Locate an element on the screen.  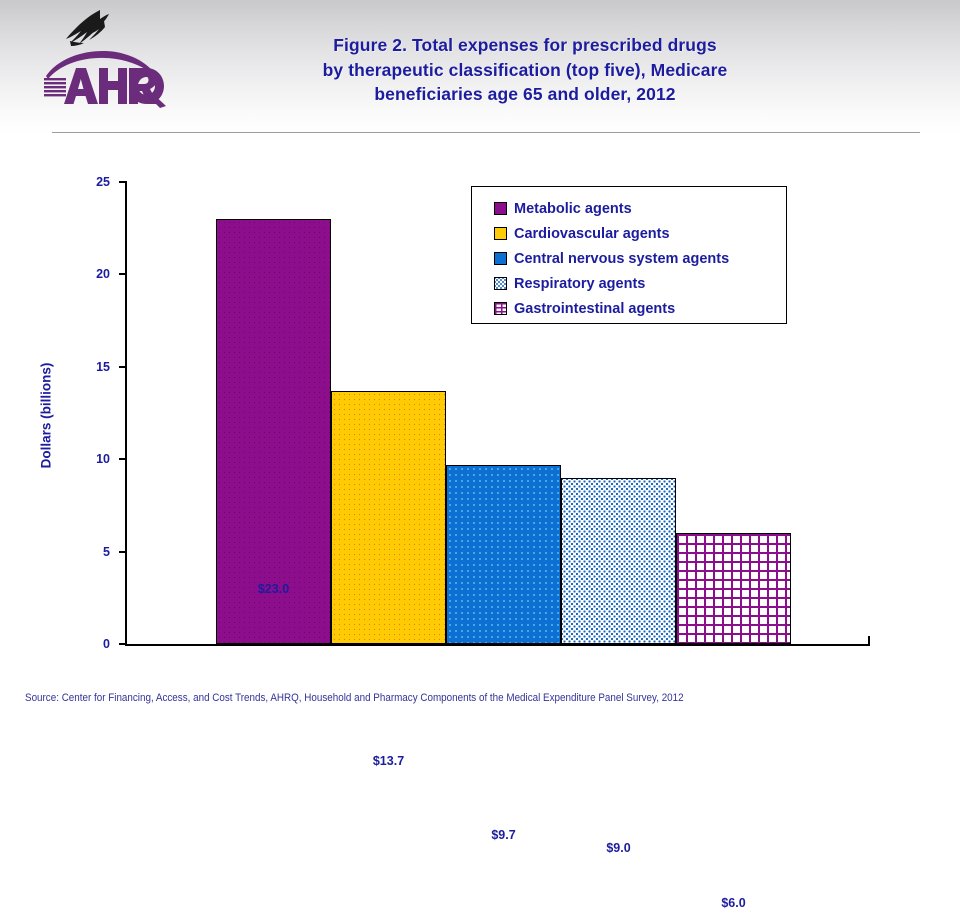
legend-label-cns-agents: Central nervous system agents is located at coordinates (622, 258).